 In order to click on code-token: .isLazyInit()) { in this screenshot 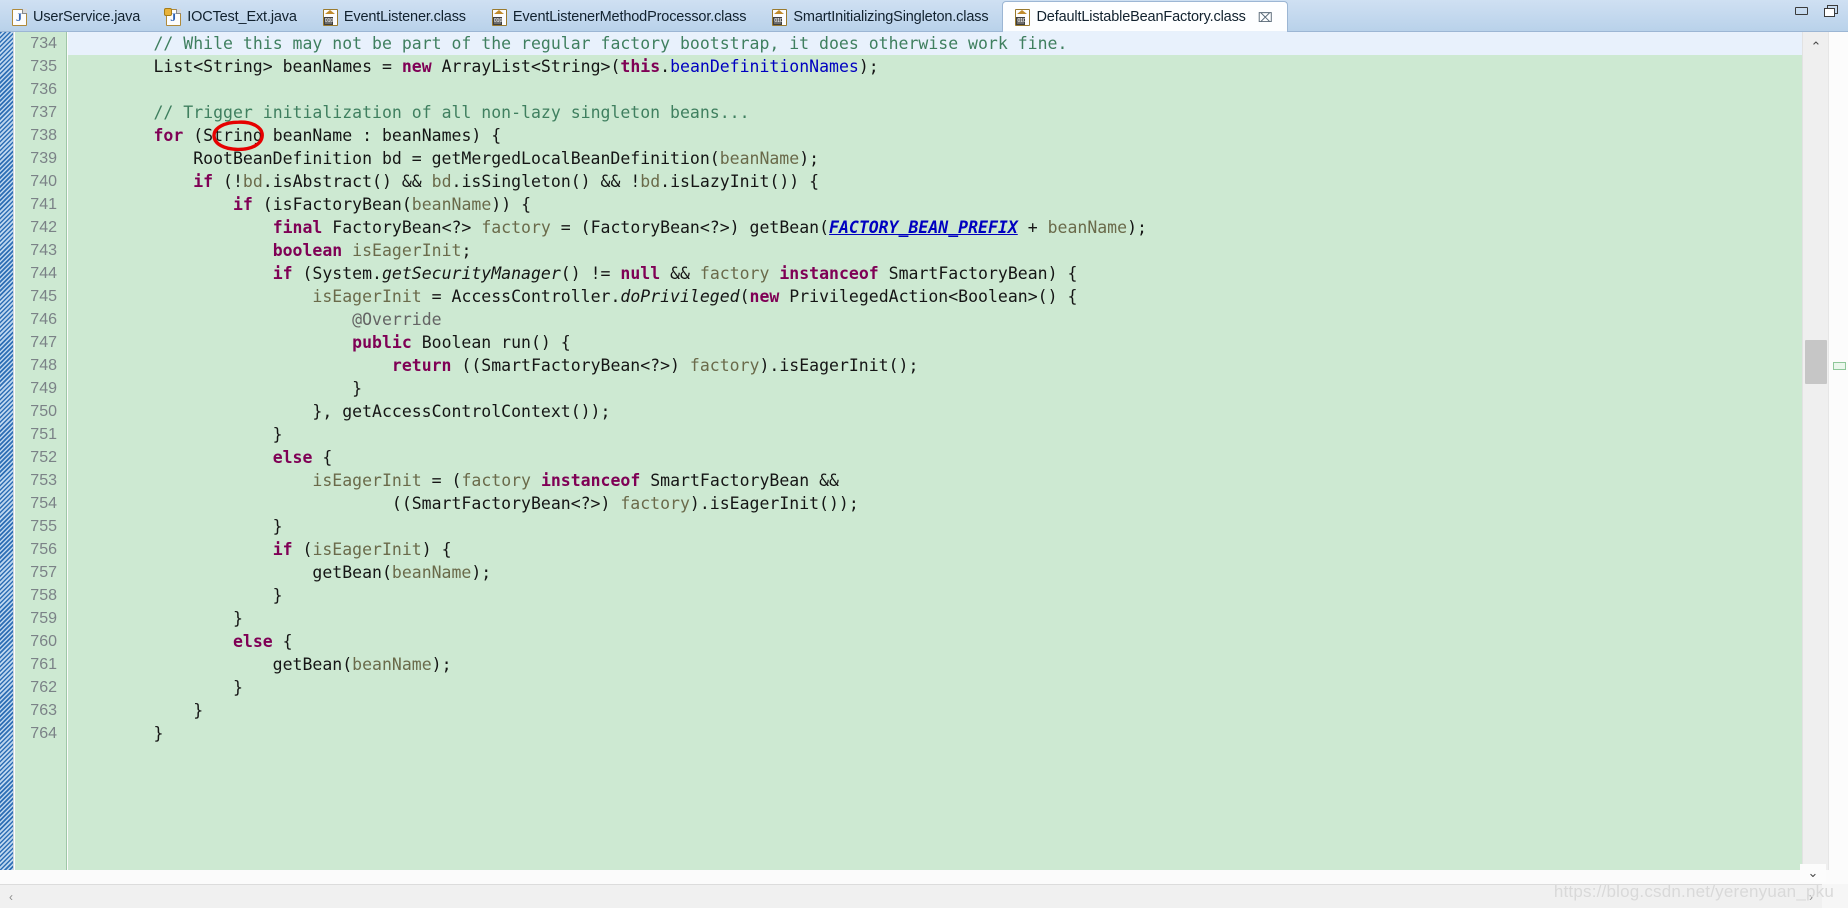, I will do `click(740, 181)`.